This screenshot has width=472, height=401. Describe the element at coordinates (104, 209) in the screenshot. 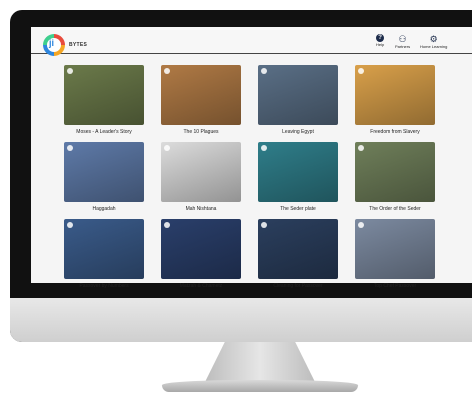

I see `lesson-title: Haggadah` at that location.